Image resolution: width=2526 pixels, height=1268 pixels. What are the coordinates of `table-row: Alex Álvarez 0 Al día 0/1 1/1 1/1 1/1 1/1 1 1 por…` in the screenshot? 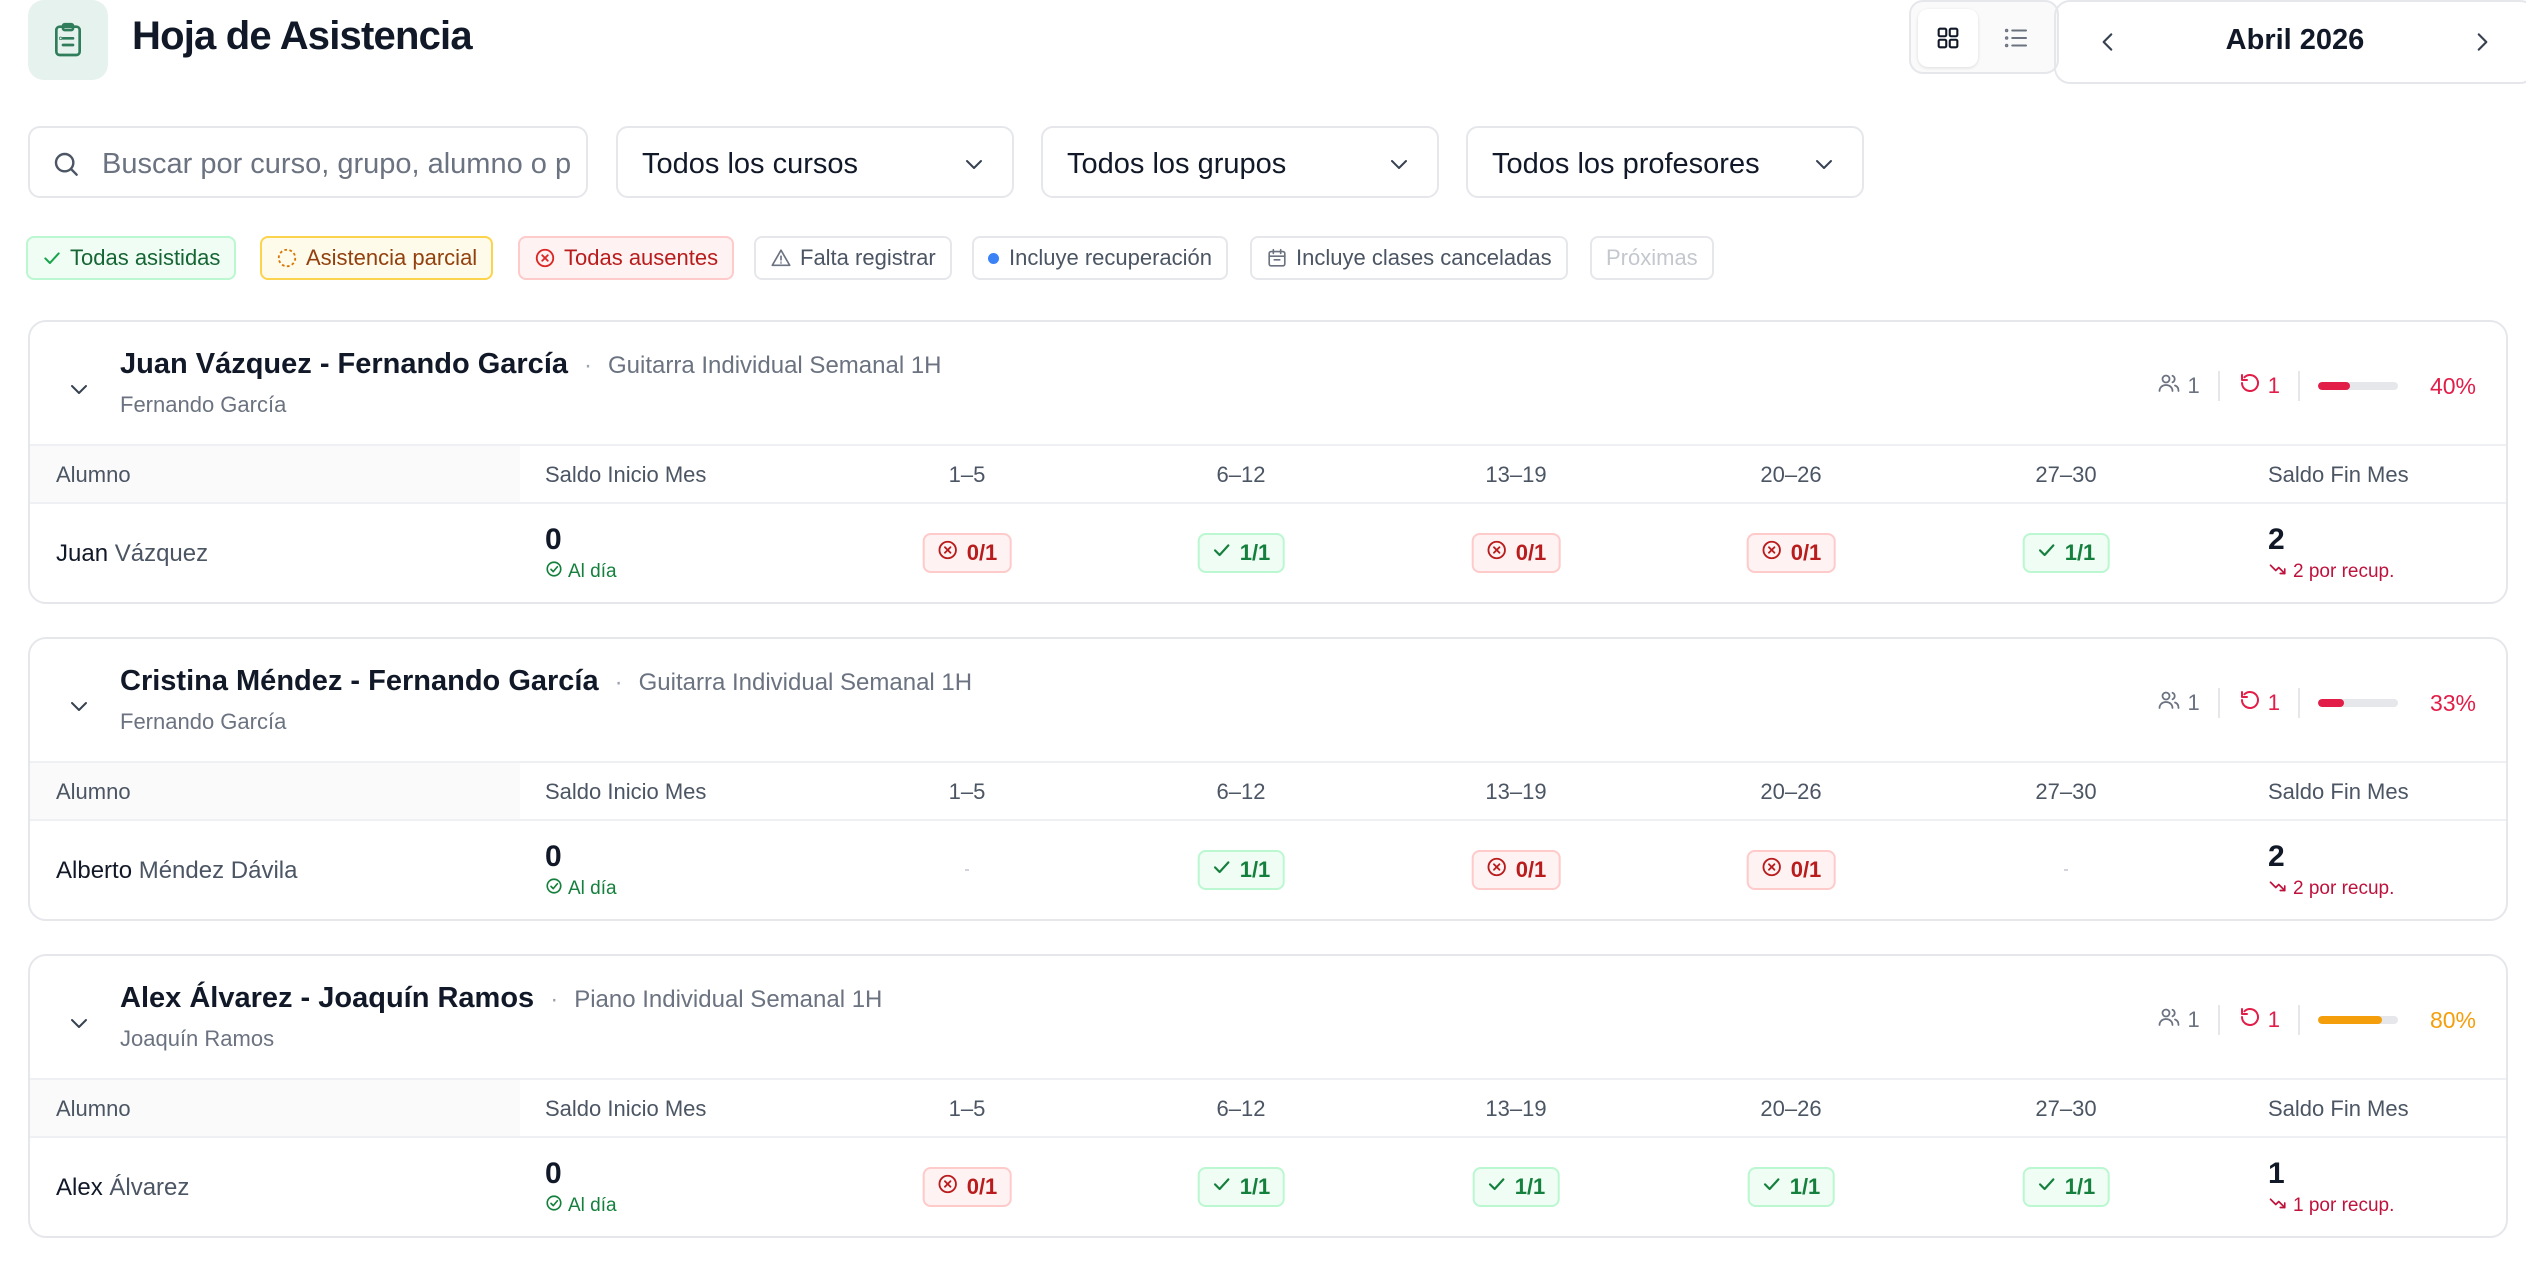 It's located at (1268, 1187).